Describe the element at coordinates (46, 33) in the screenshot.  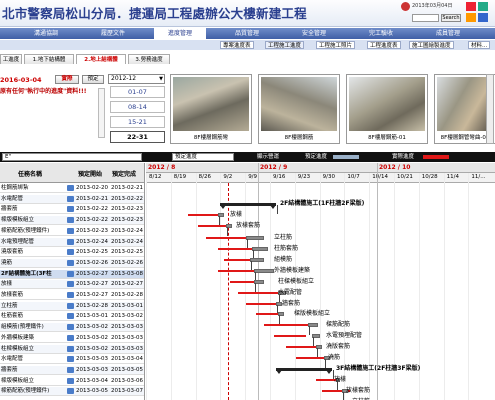
I see `nav-item: 溝通協調` at that location.